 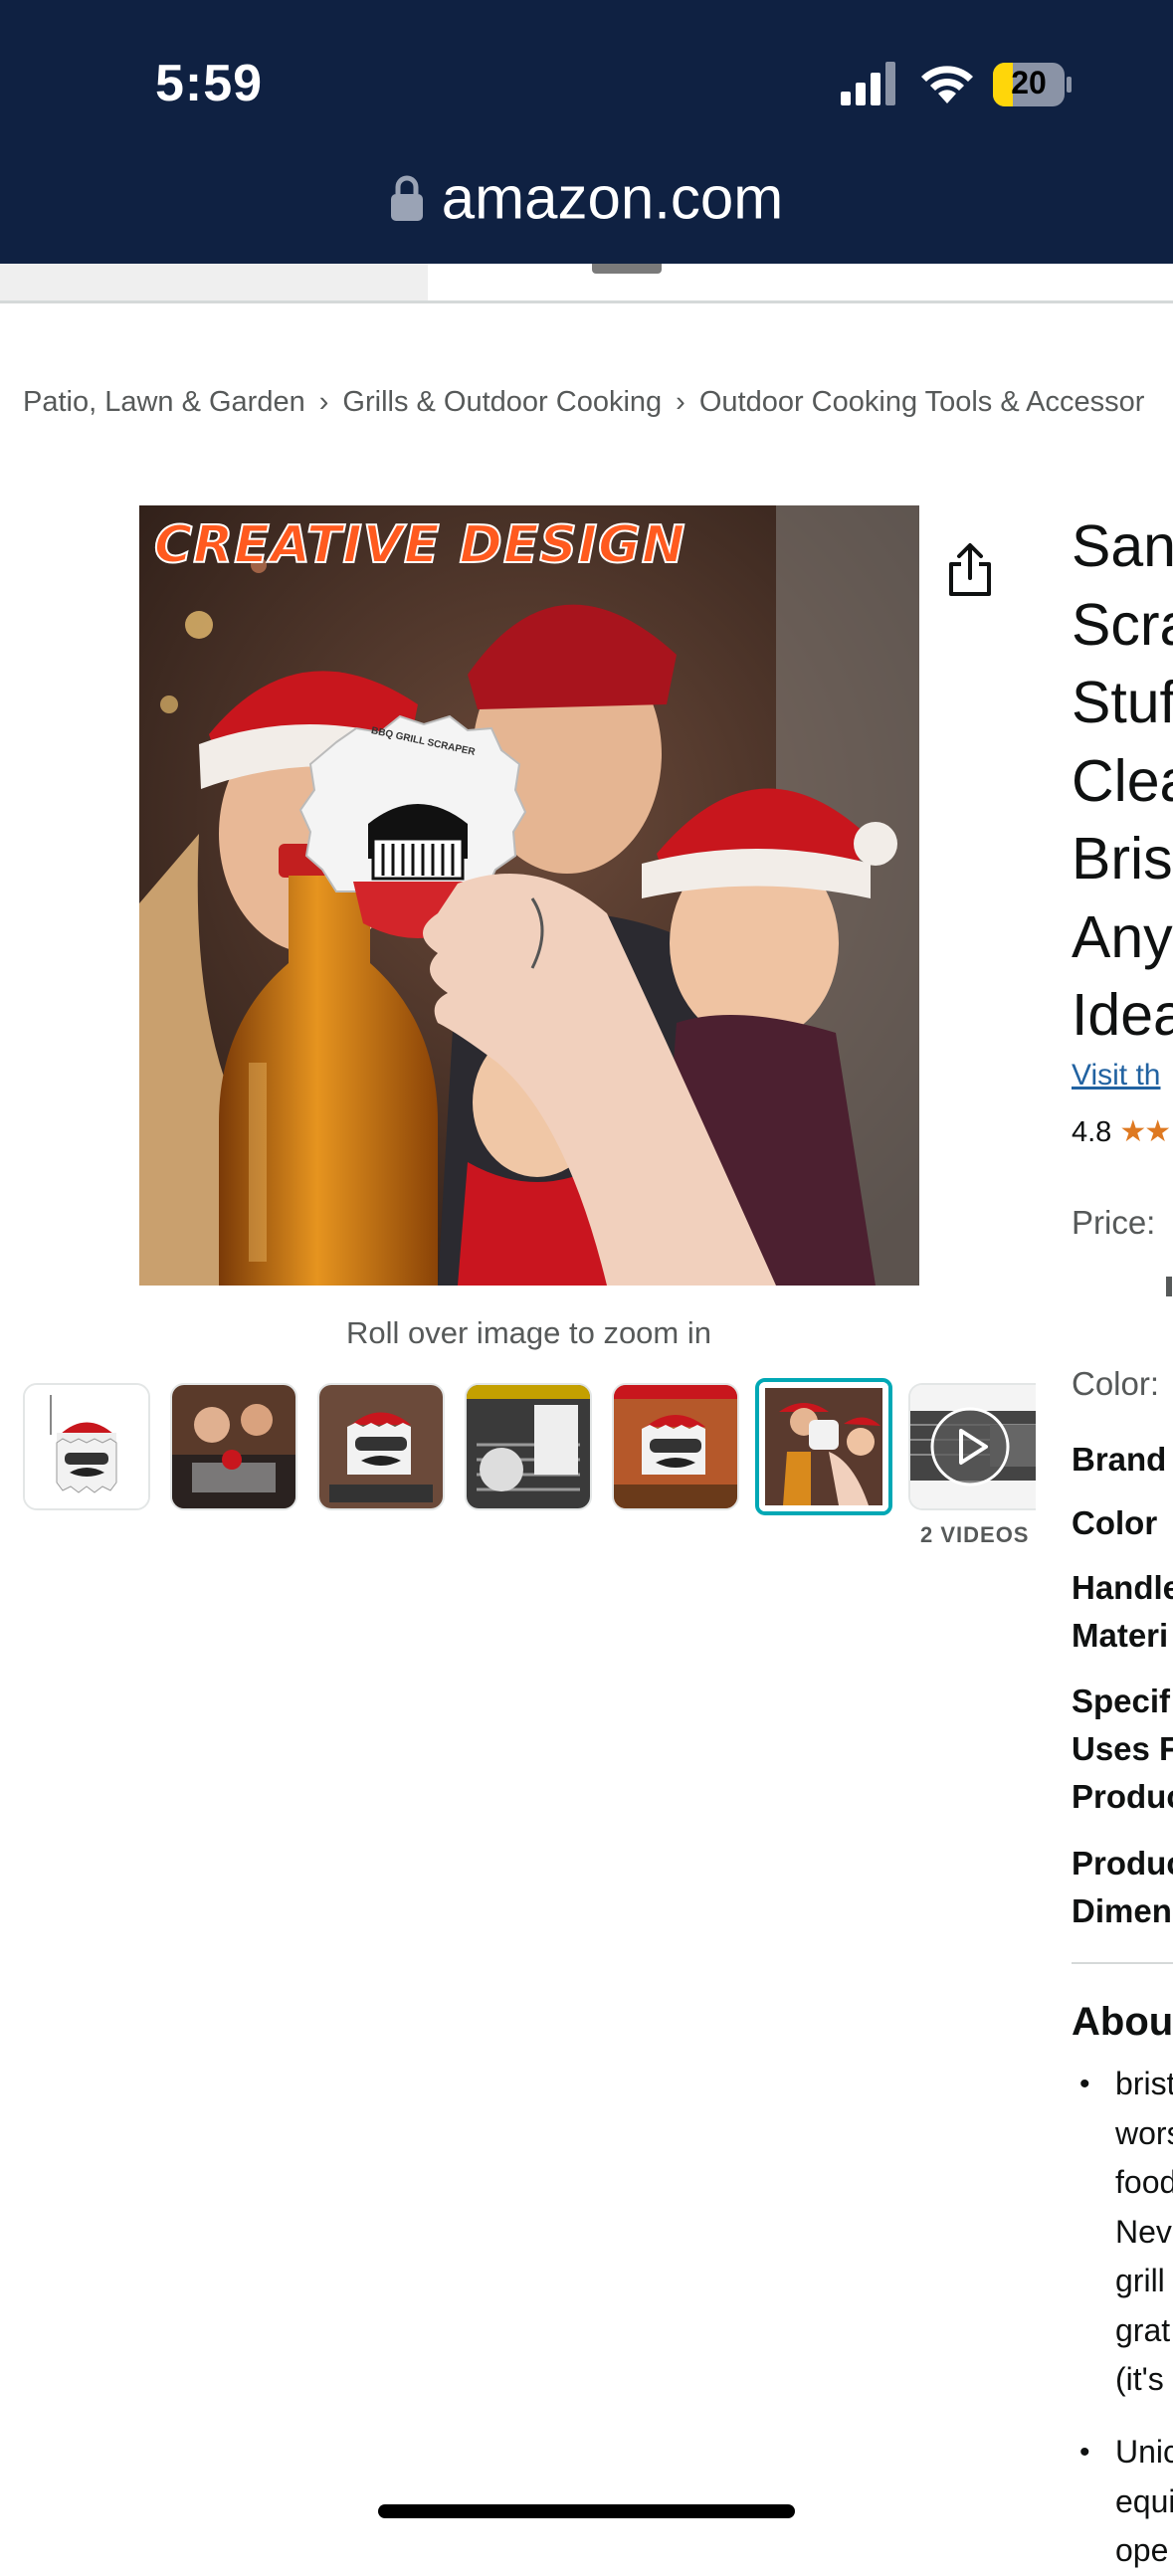 I want to click on home-indicator, so click(x=586, y=2511).